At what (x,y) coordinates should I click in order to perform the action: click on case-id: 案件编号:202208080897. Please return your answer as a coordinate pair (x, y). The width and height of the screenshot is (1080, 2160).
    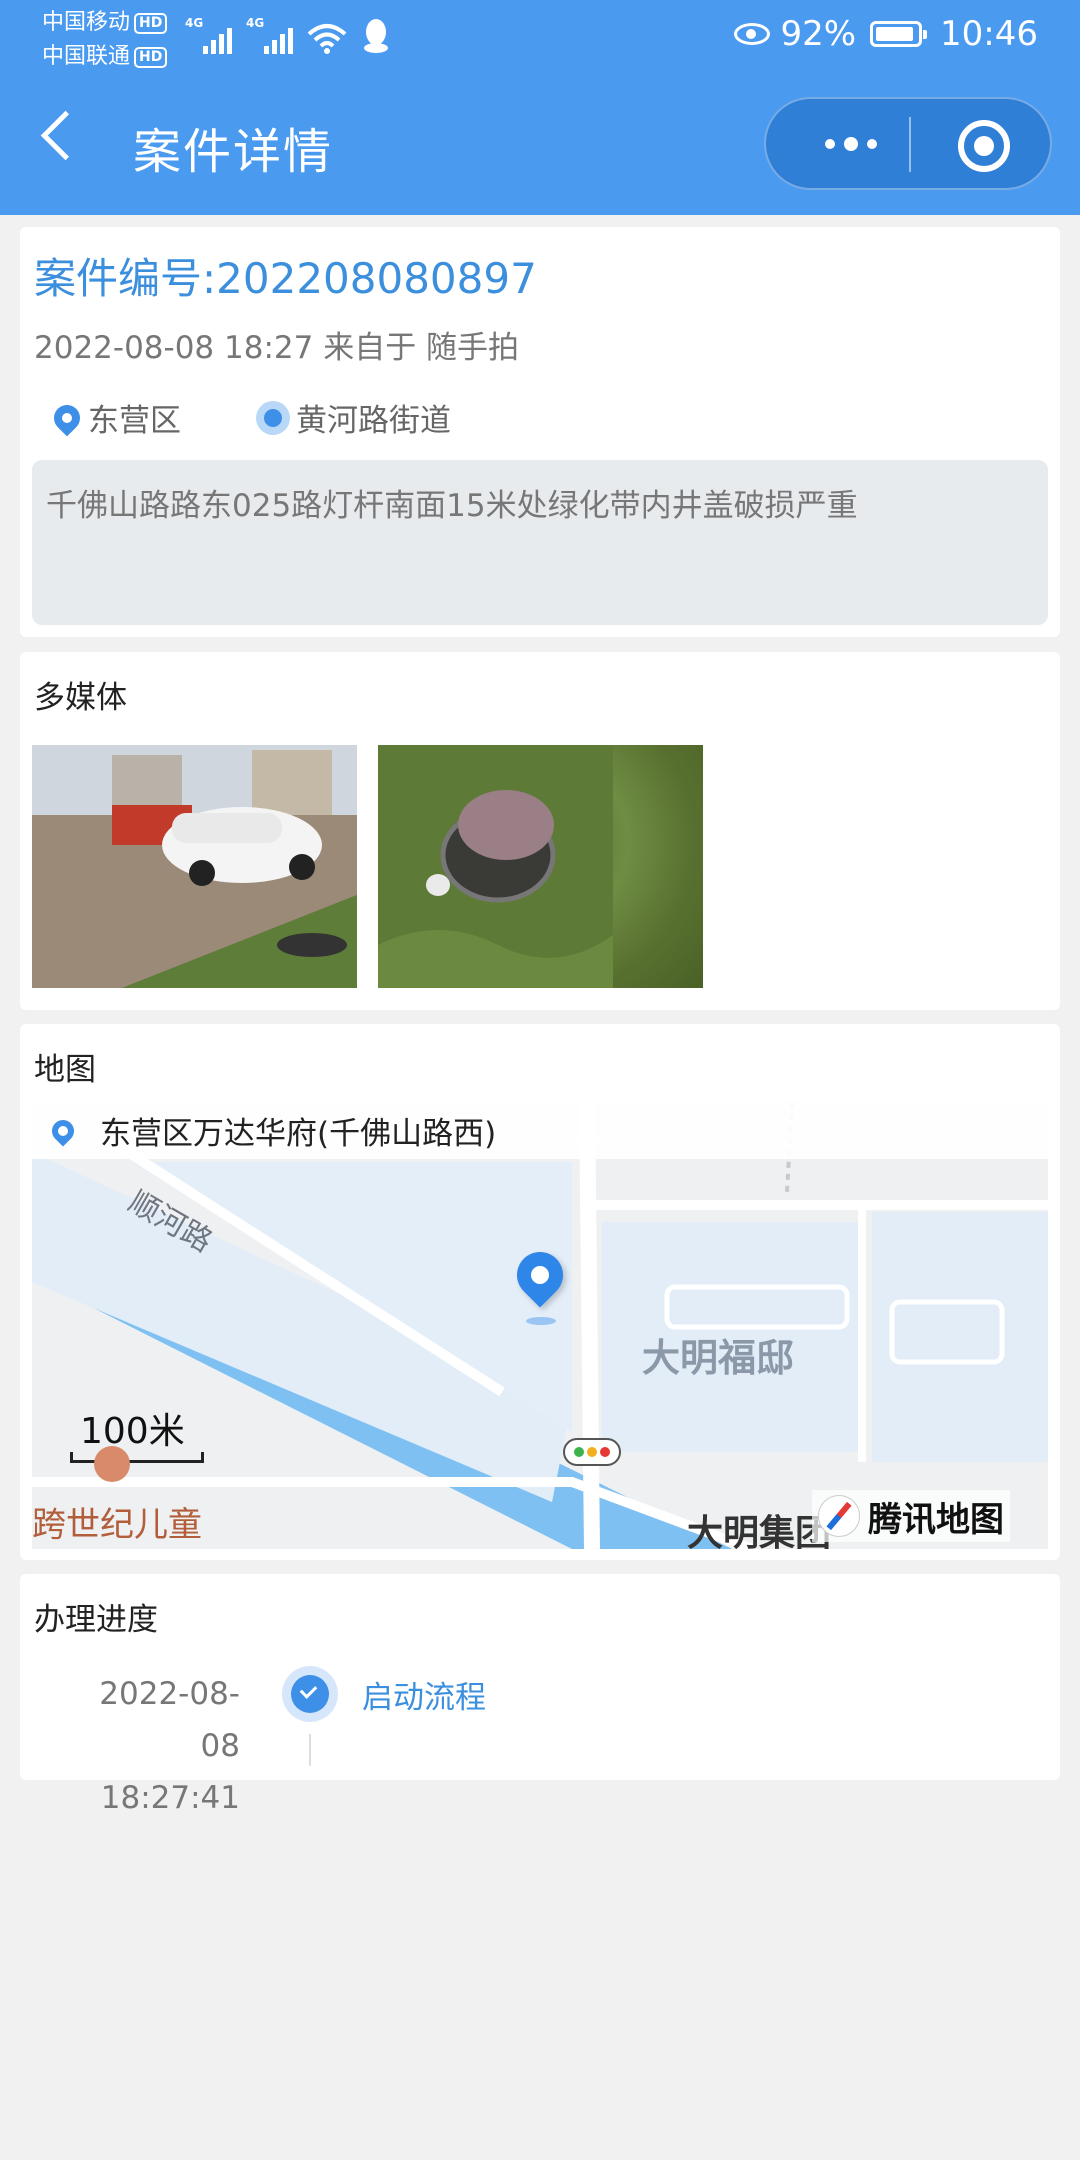
    Looking at the image, I should click on (285, 278).